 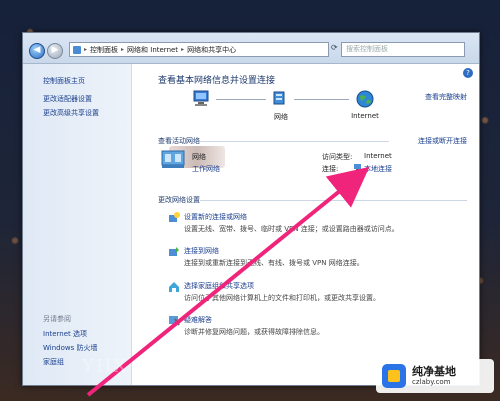 I want to click on brand-logo-icon, so click(x=394, y=376).